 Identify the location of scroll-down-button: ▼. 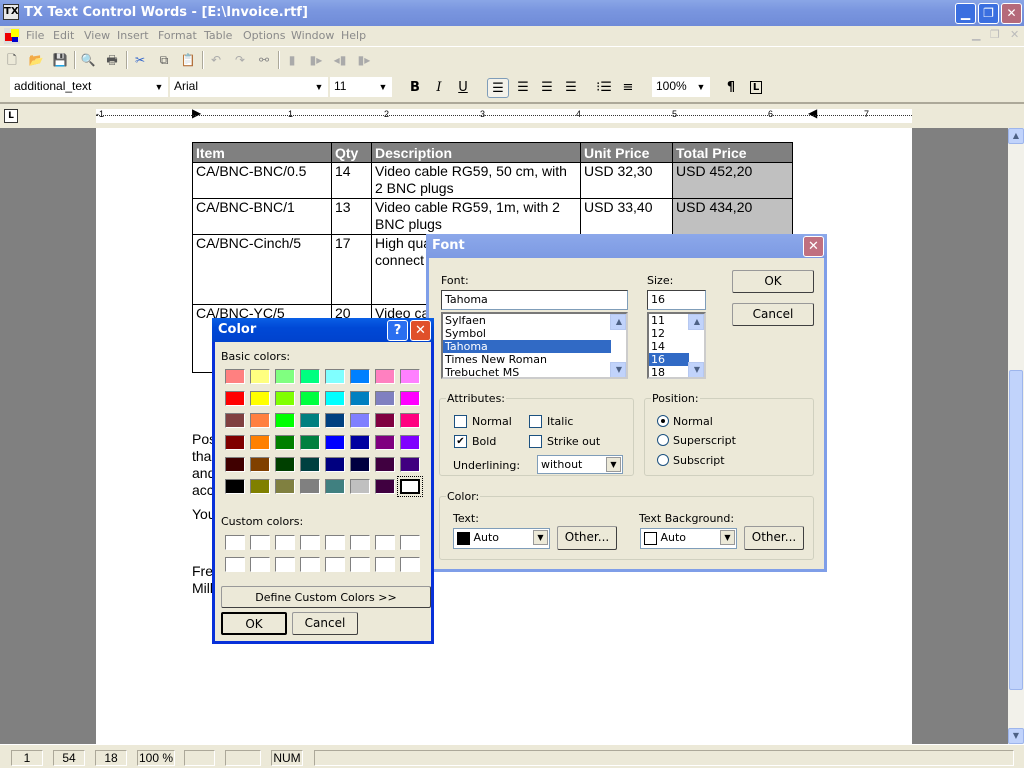
(1016, 736).